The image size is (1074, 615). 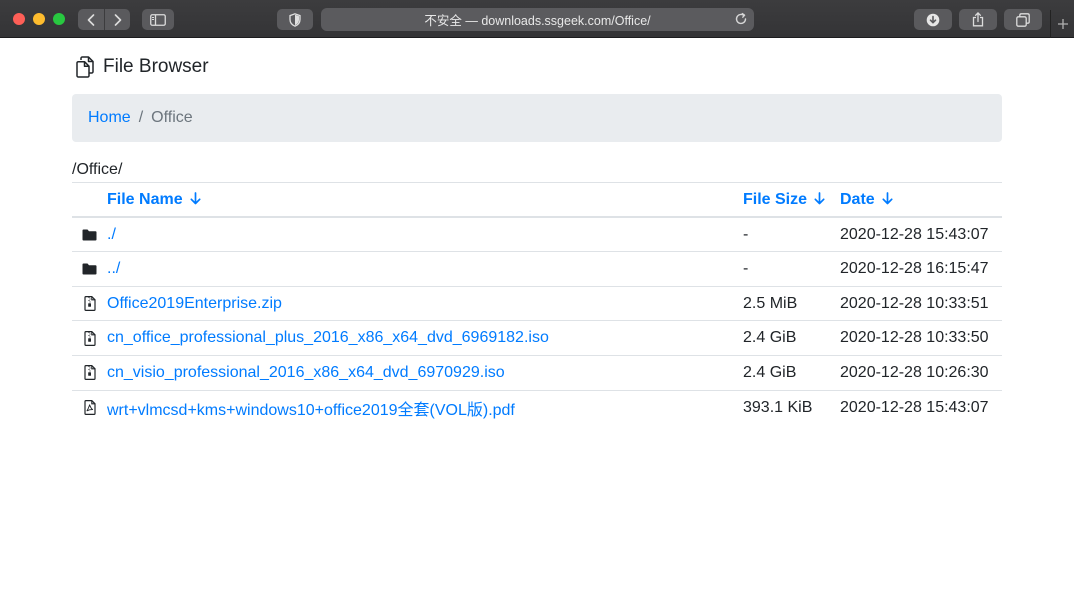 I want to click on reload-icon, so click(x=741, y=18).